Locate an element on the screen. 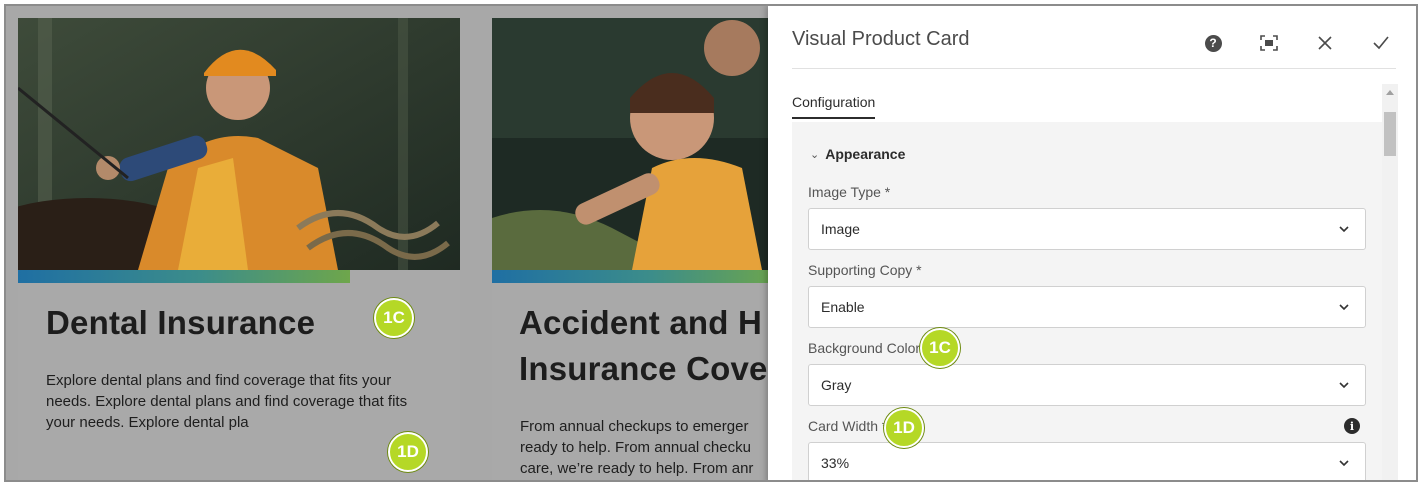  label-background-color: Background Color * is located at coordinates (869, 348).